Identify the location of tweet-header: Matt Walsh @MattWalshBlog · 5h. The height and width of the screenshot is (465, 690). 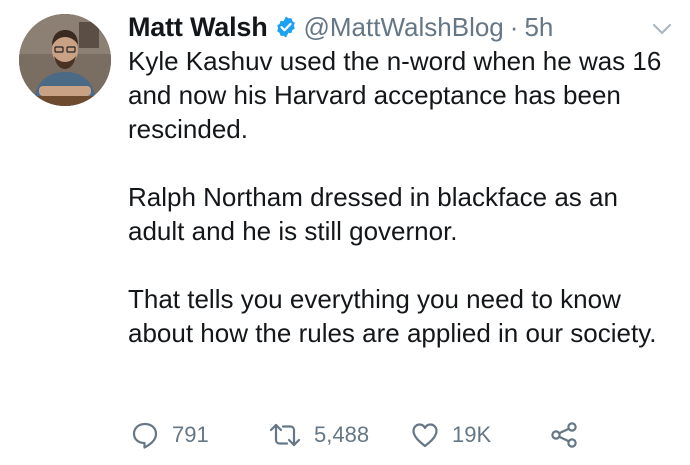
(340, 27).